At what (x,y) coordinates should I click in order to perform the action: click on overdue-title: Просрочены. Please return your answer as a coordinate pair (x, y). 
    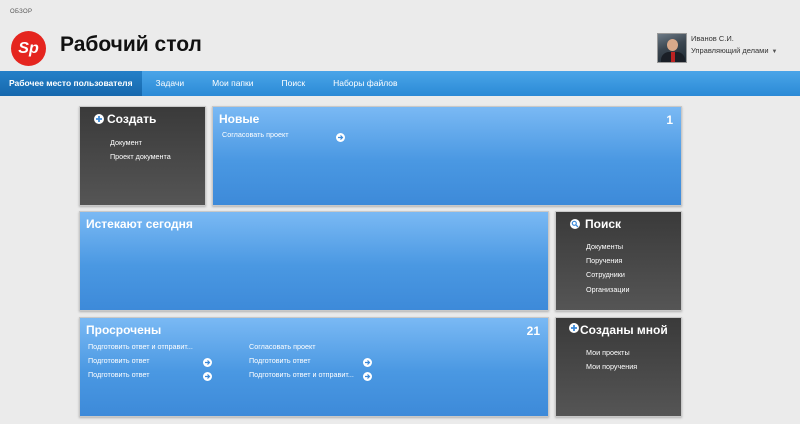
    Looking at the image, I should click on (124, 330).